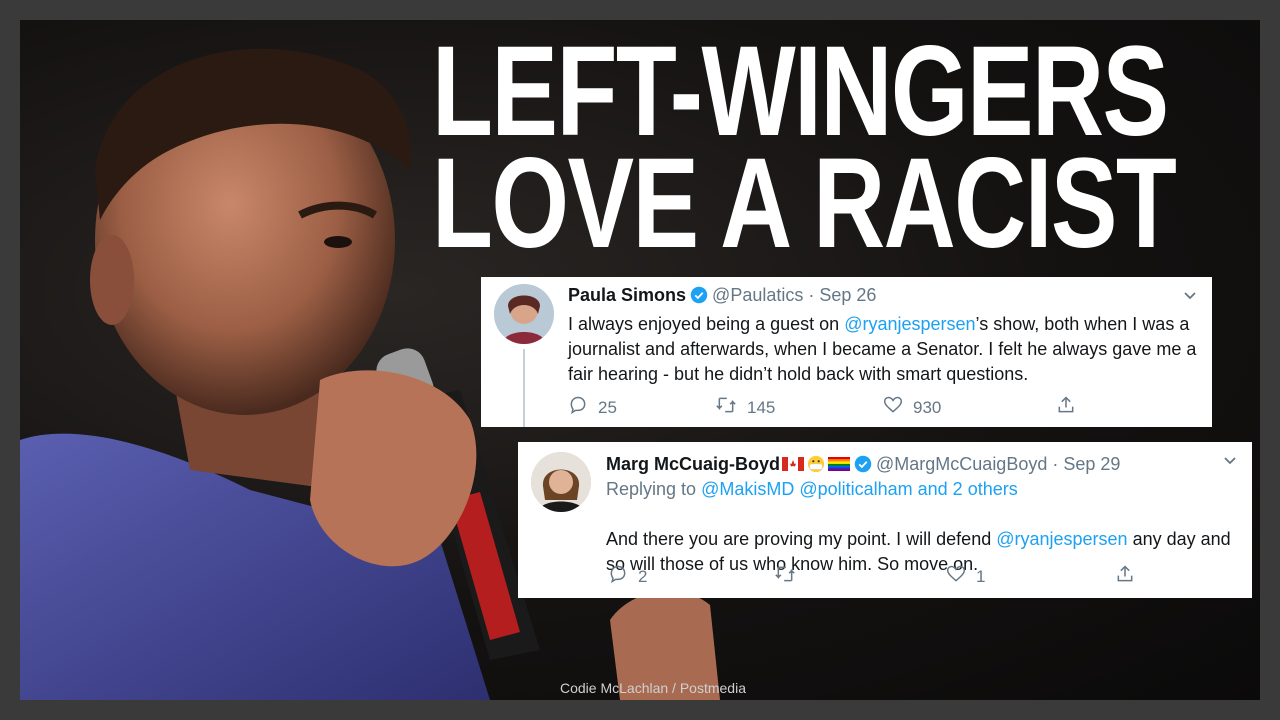 The image size is (1280, 720). I want to click on tweet-date: Sep 29, so click(1091, 464).